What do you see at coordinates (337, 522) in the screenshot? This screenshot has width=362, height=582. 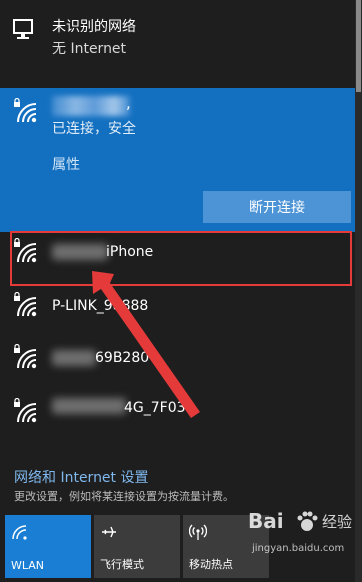 I see `watermark-brand-suffix: 经验` at bounding box center [337, 522].